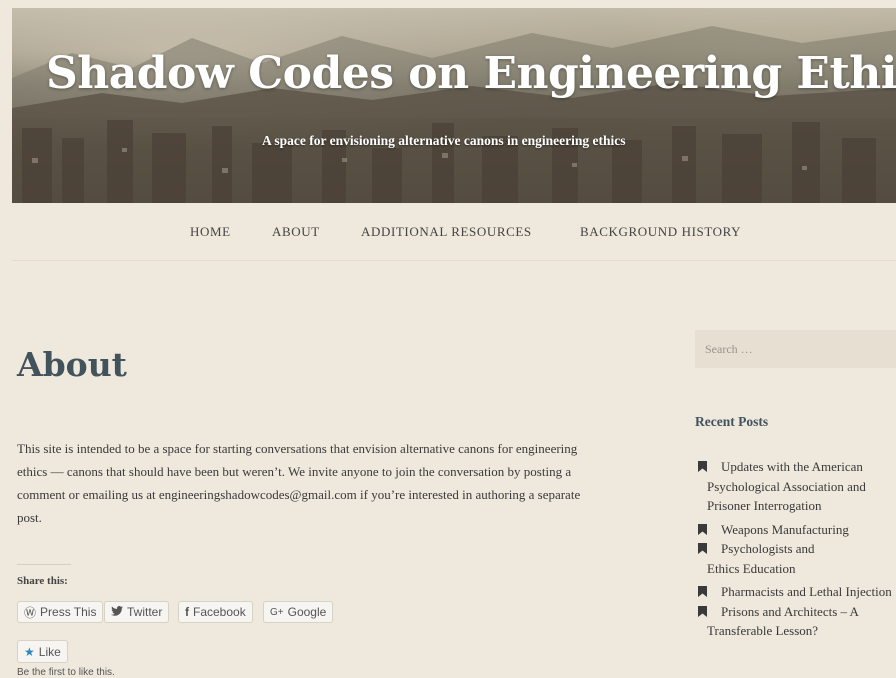 The height and width of the screenshot is (678, 896). What do you see at coordinates (30, 612) in the screenshot?
I see `wordpress-icon: Ⓦ` at bounding box center [30, 612].